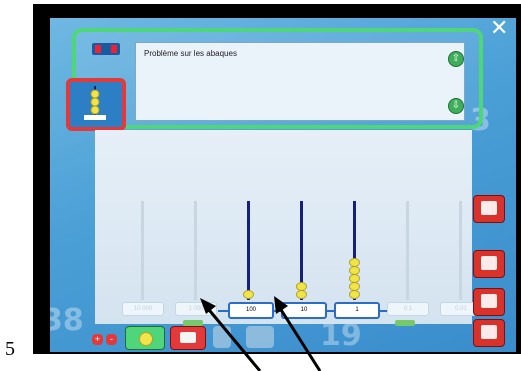  I want to click on page-number: 5, so click(10, 349).